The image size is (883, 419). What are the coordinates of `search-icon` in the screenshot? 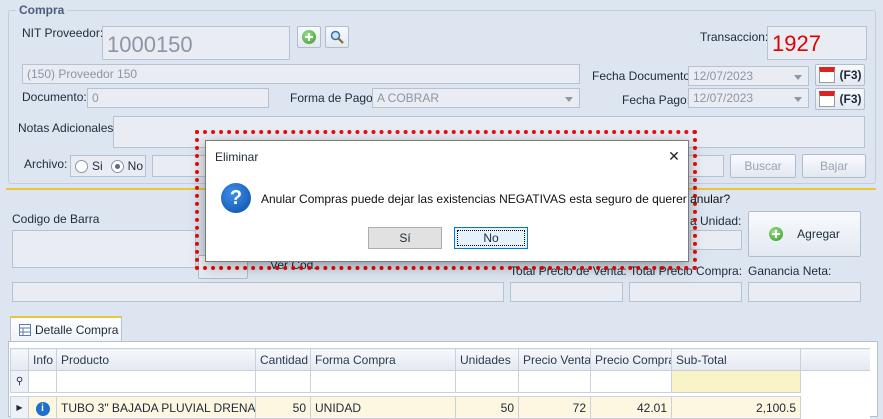 It's located at (337, 37).